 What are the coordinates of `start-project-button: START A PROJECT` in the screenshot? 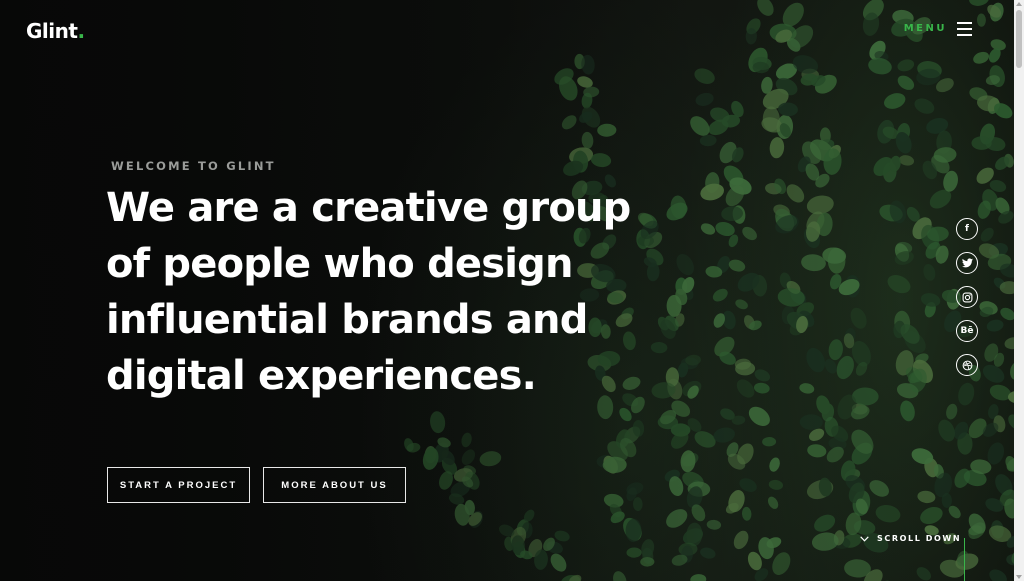 It's located at (178, 485).